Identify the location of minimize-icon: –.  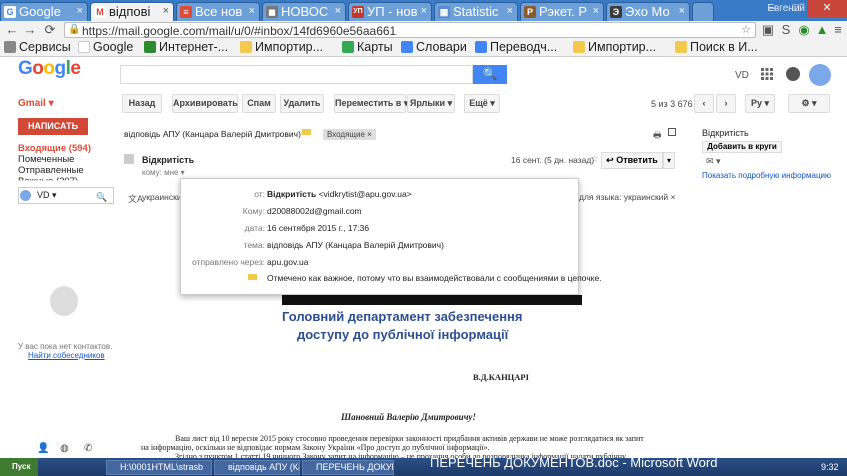
(772, 8).